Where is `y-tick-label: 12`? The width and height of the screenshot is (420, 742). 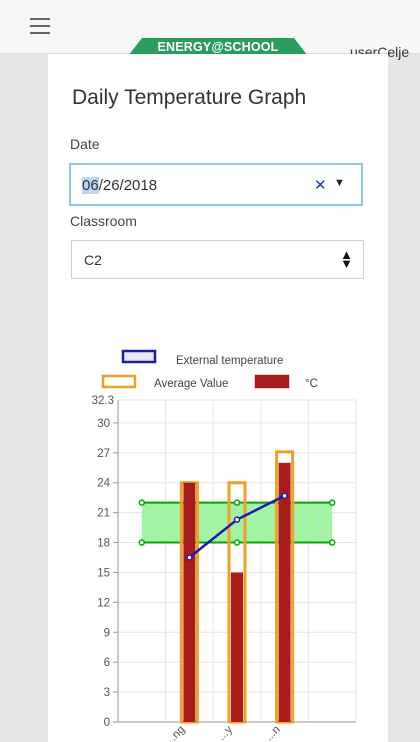
y-tick-label: 12 is located at coordinates (103, 603).